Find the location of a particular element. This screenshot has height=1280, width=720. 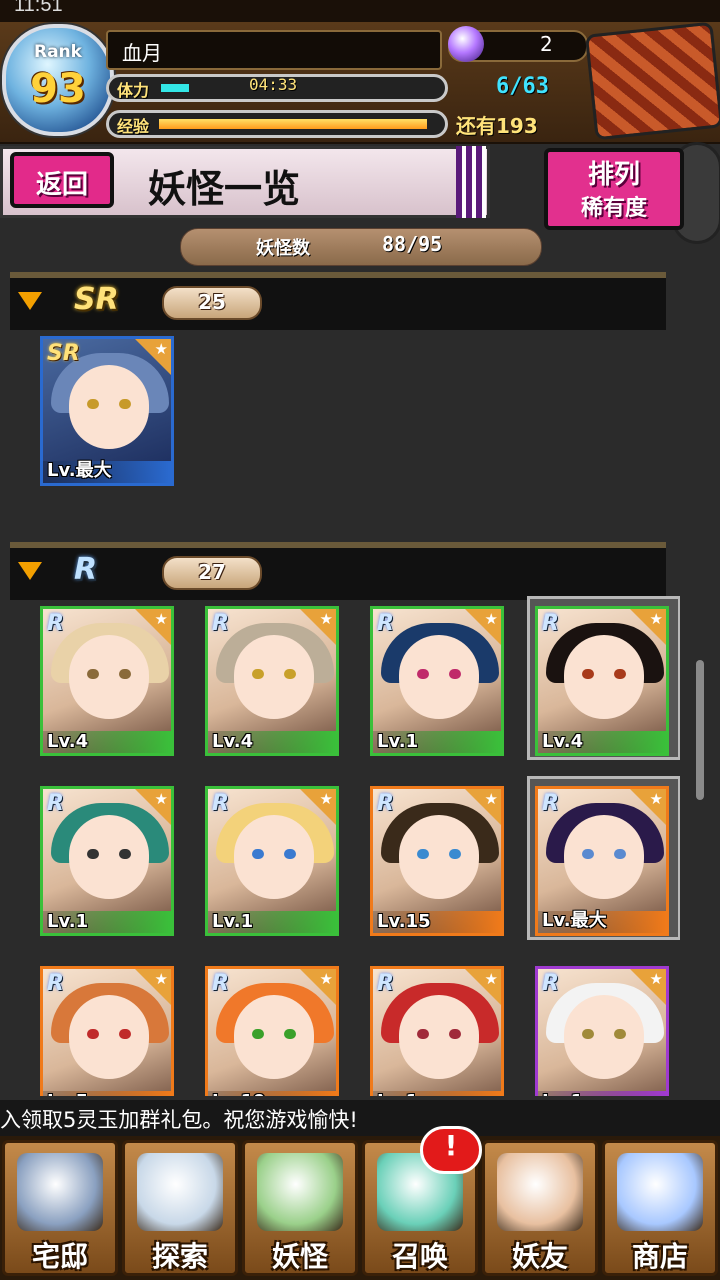

exp-label: 经验 is located at coordinates (133, 126).